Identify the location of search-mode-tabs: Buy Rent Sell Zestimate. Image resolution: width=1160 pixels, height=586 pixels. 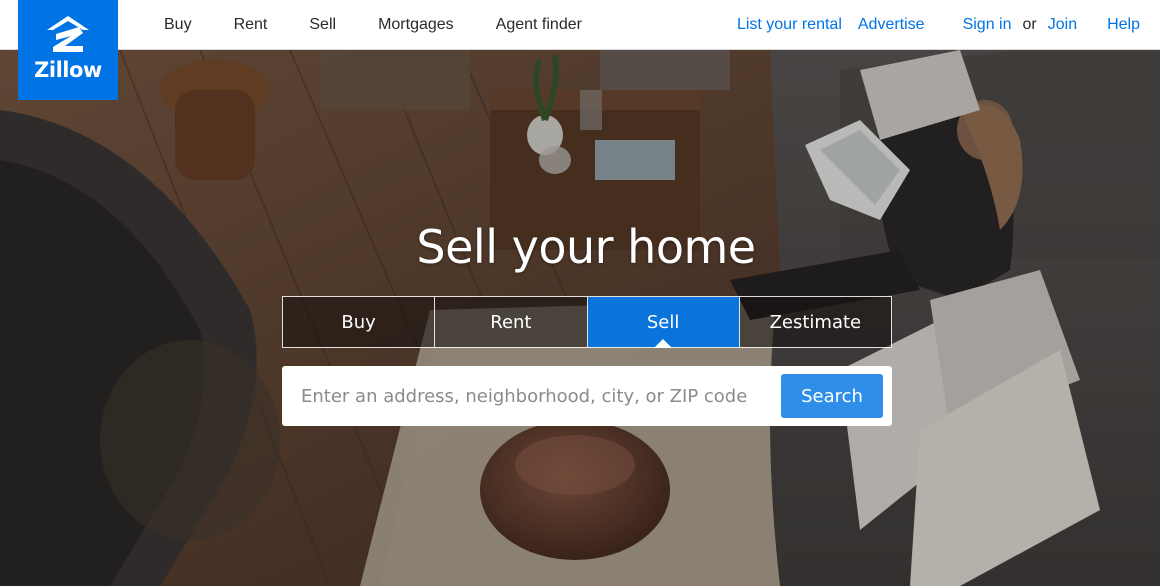
(587, 322).